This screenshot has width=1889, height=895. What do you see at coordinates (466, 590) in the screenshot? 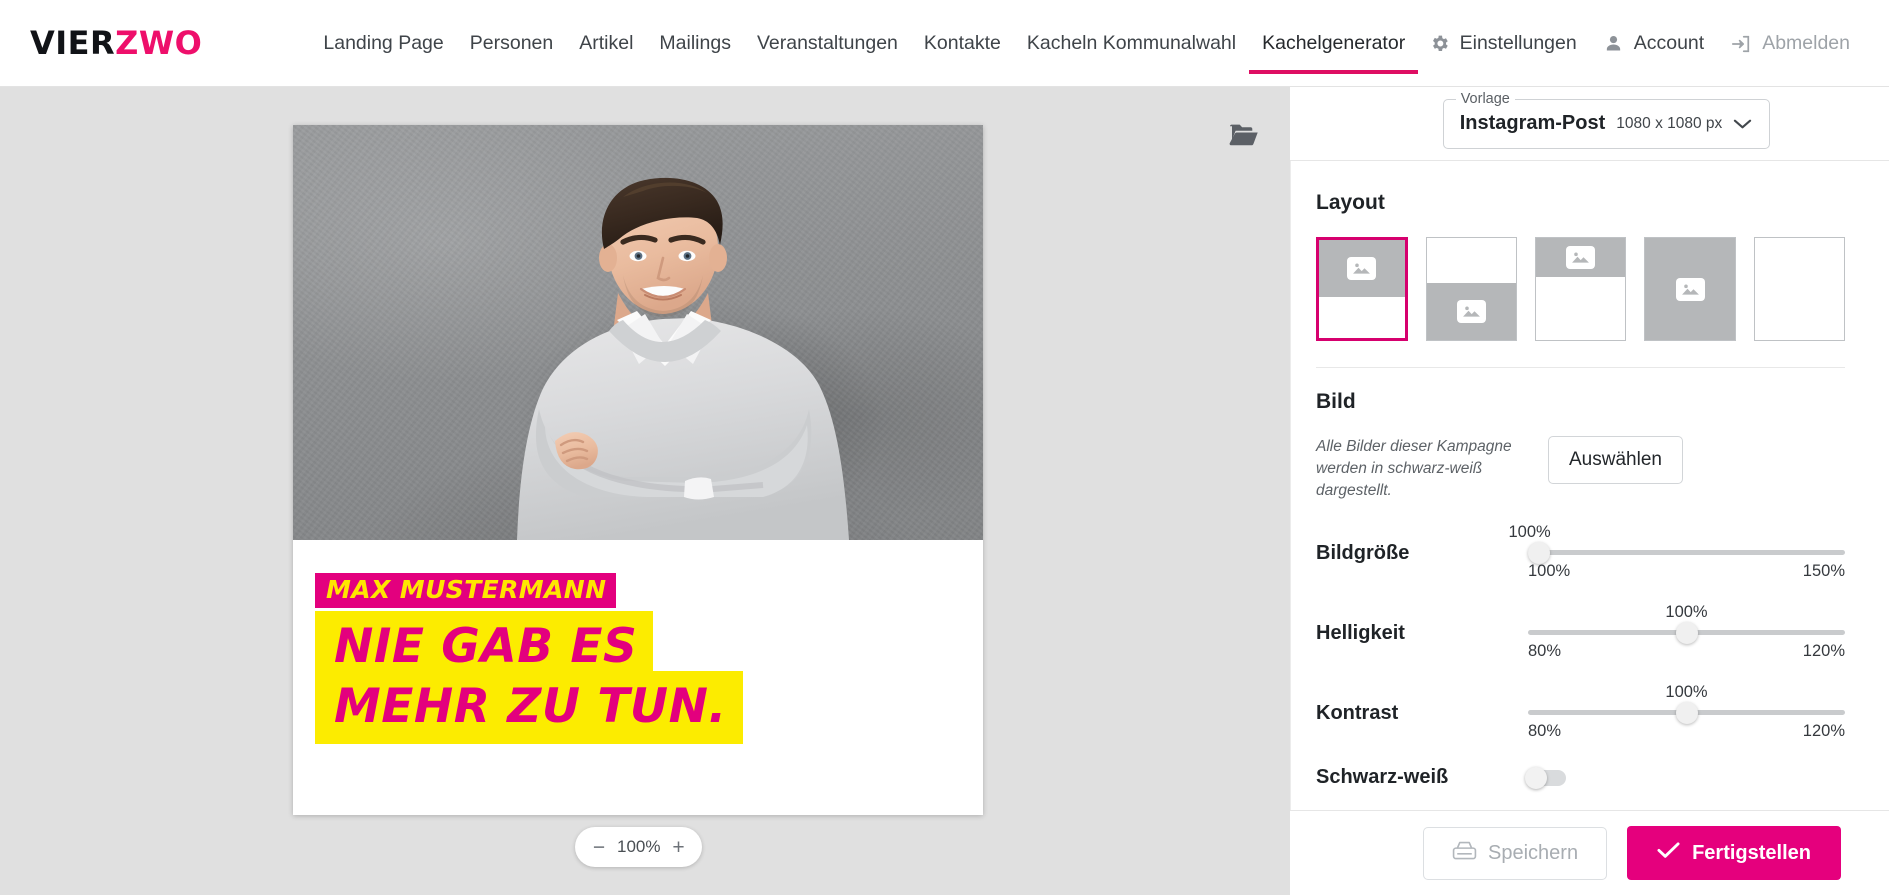
I see `artboard-name-tag: MAX MUSTERMANN` at bounding box center [466, 590].